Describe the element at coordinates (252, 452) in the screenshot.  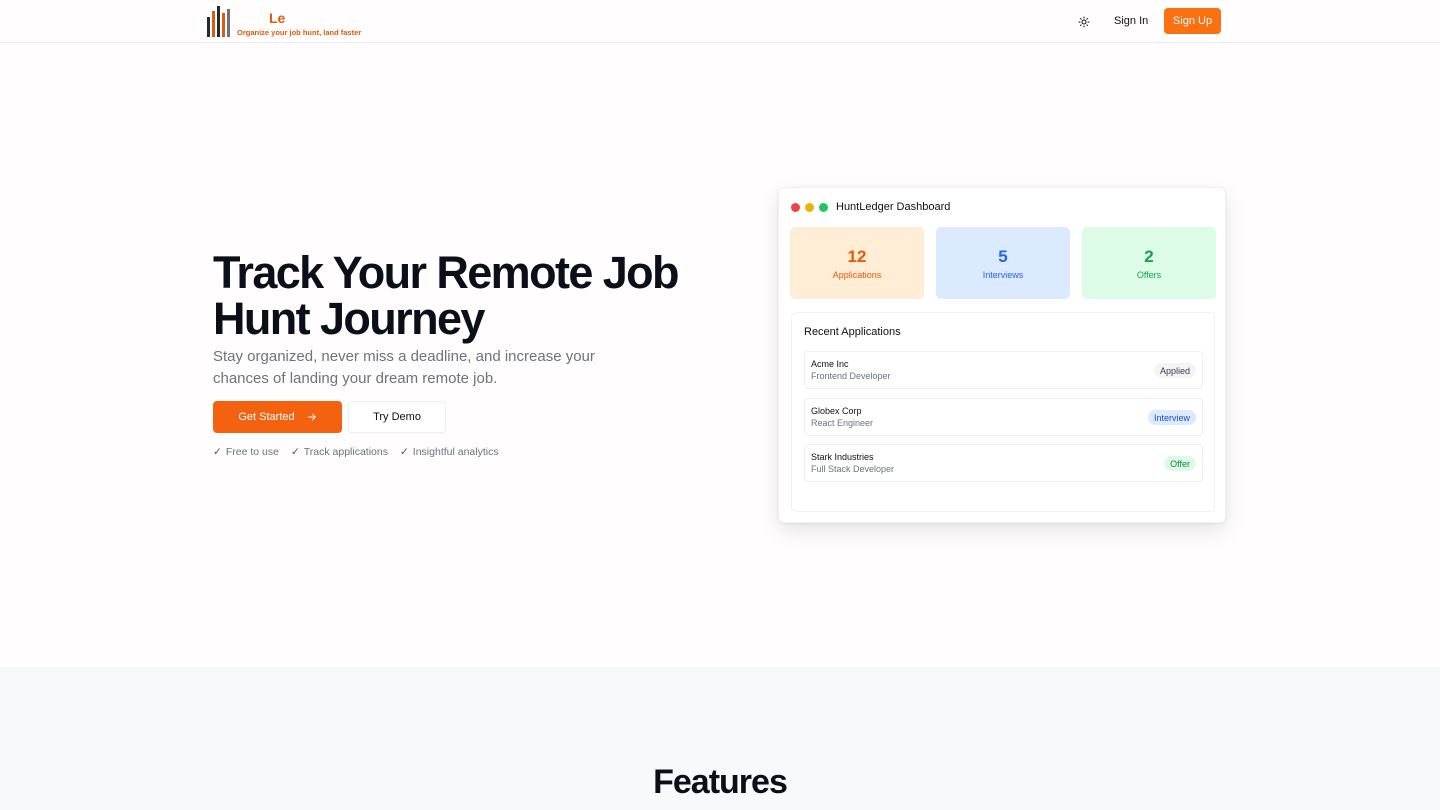
I see `perk-label: Free to use` at that location.